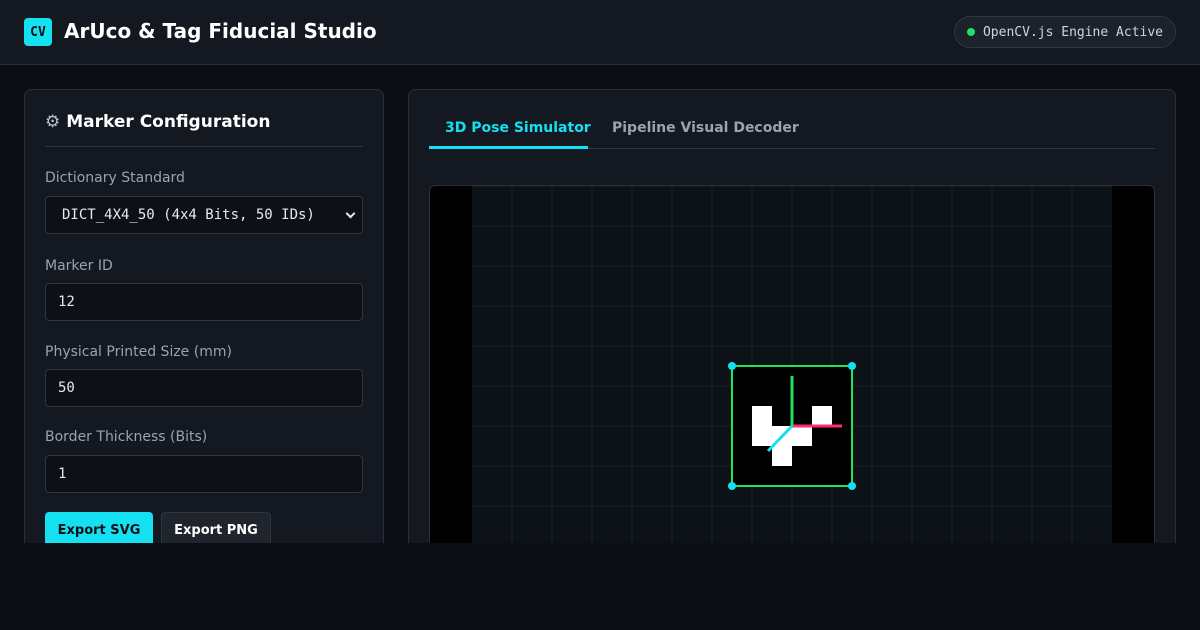 The width and height of the screenshot is (1200, 630). What do you see at coordinates (216, 527) in the screenshot?
I see `export-png-button: Export PNG` at bounding box center [216, 527].